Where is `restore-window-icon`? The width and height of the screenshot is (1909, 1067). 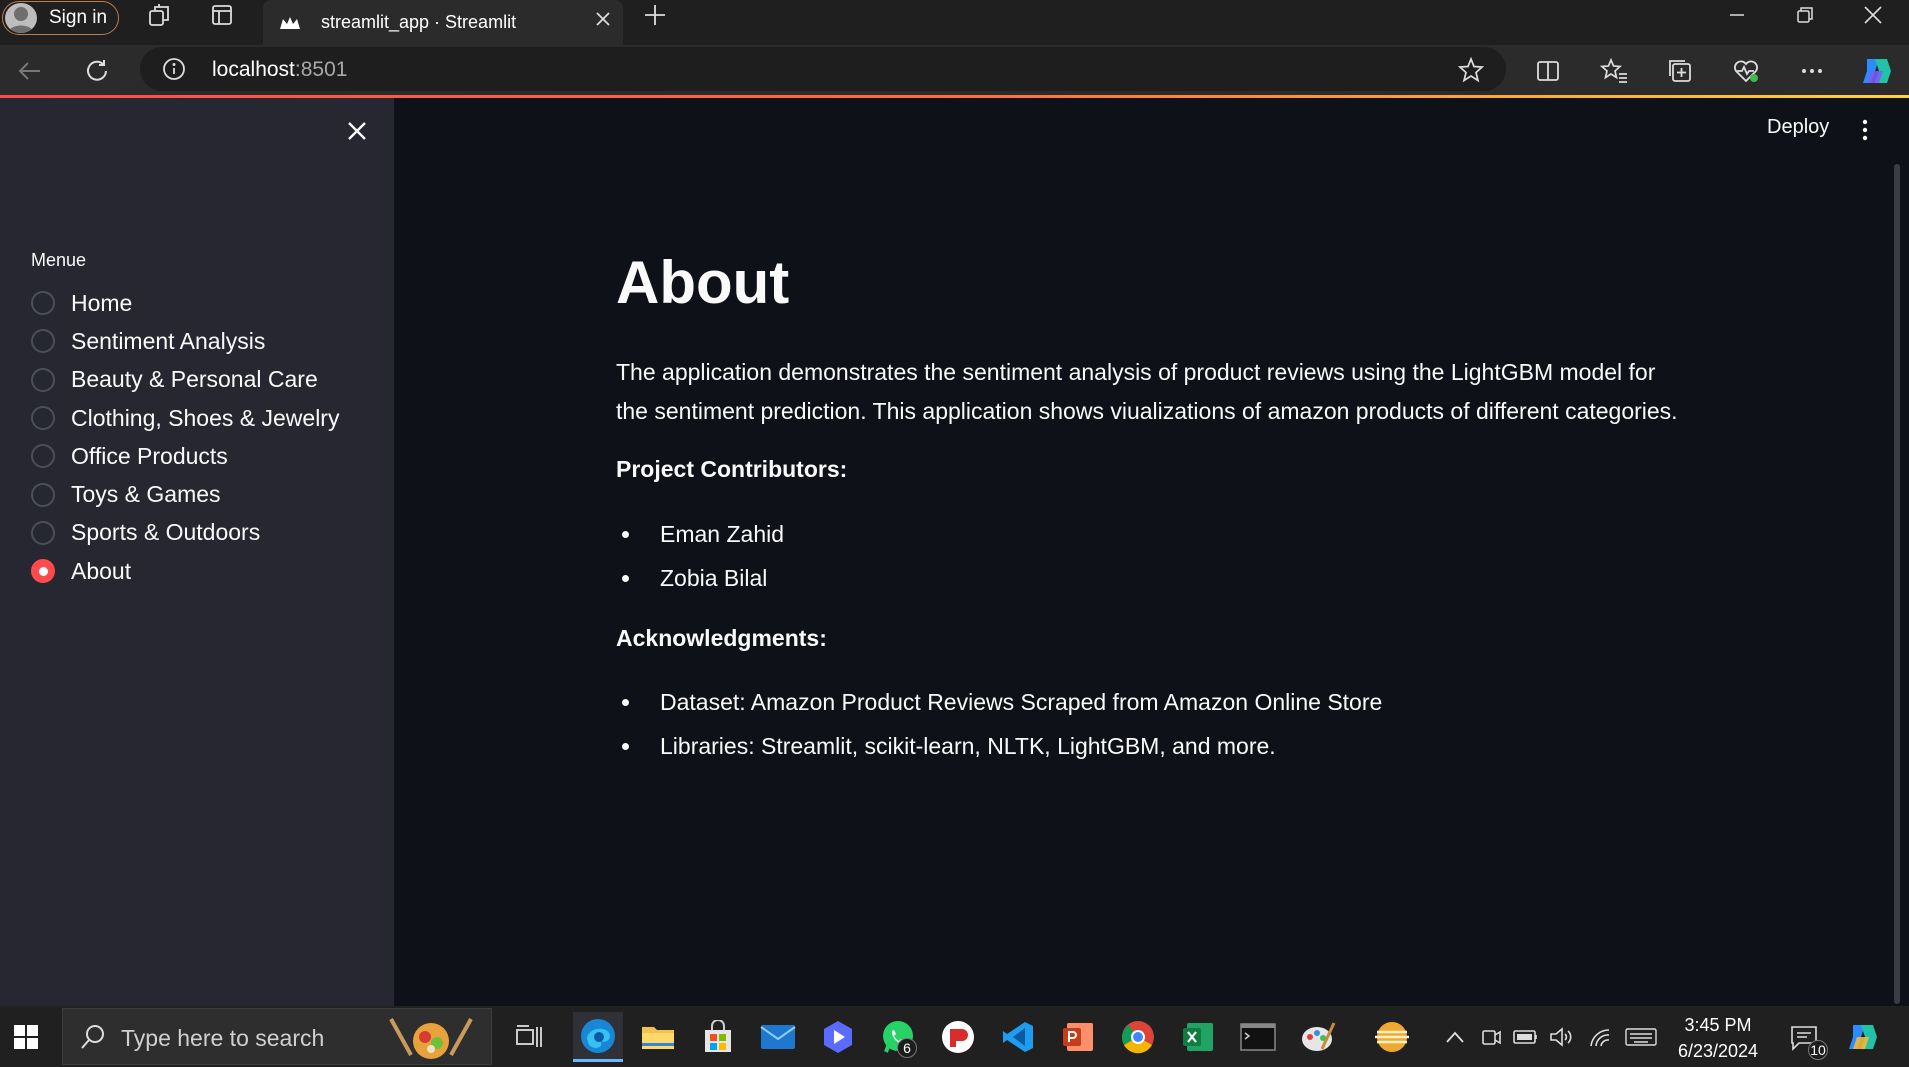
restore-window-icon is located at coordinates (1805, 15).